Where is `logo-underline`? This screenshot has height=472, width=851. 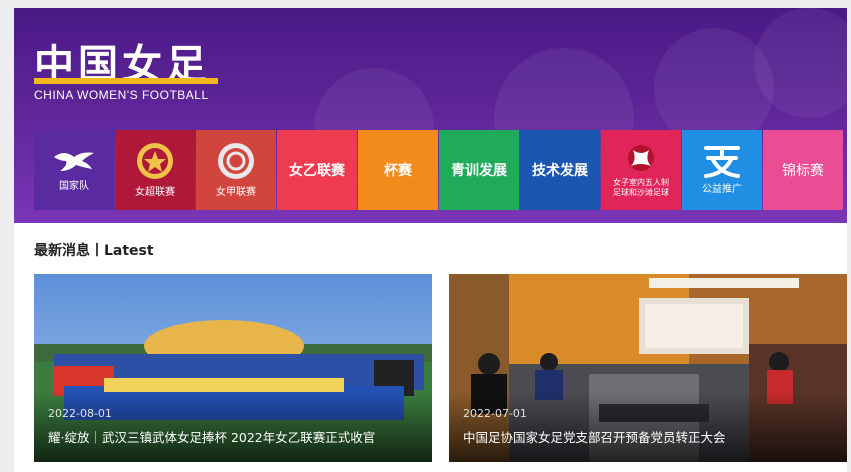 logo-underline is located at coordinates (126, 81).